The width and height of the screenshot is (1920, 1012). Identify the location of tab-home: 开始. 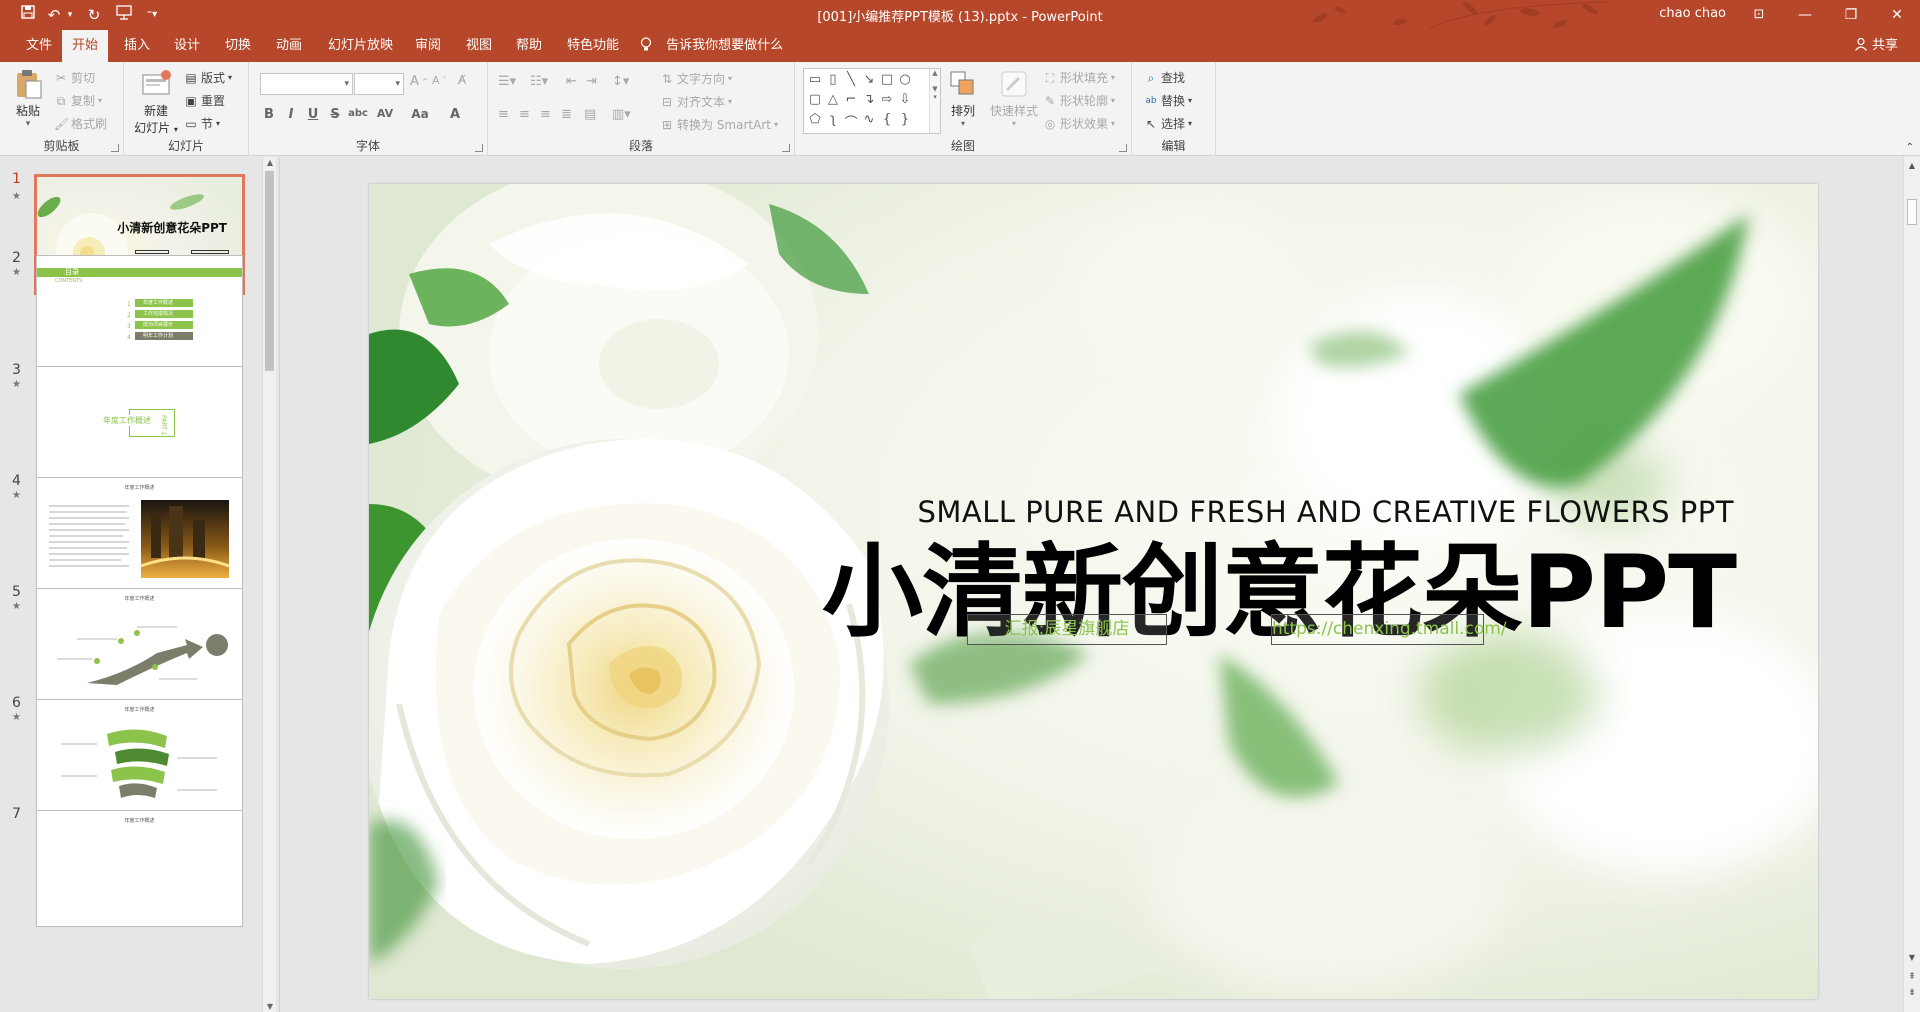
(85, 46).